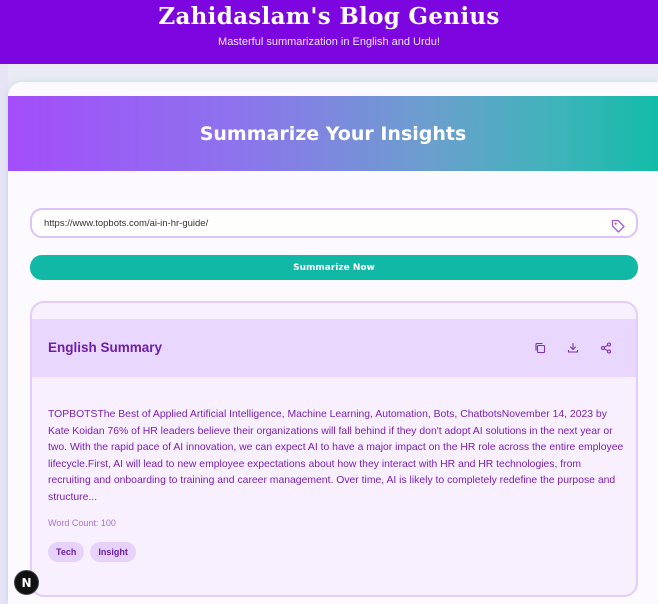 This screenshot has width=658, height=604. I want to click on app-title: Zahidaslam's Blog Genius, so click(329, 16).